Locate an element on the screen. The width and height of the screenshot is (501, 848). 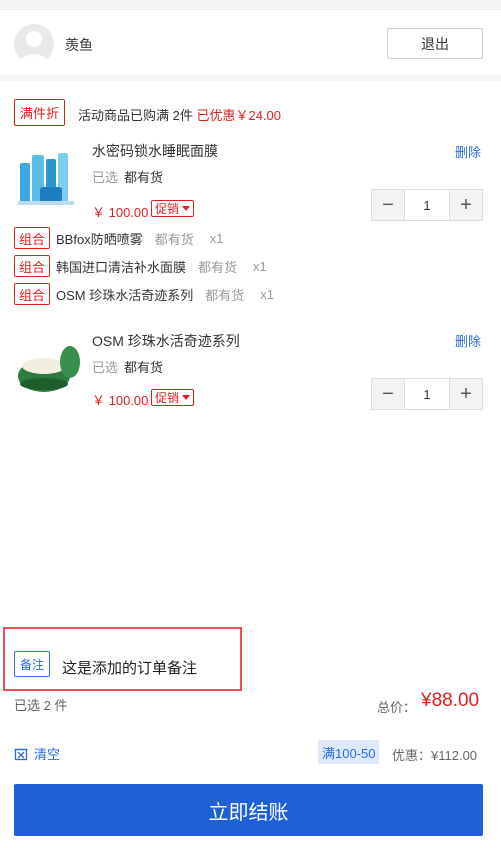
checkout-button: 立即结账 is located at coordinates (248, 810).